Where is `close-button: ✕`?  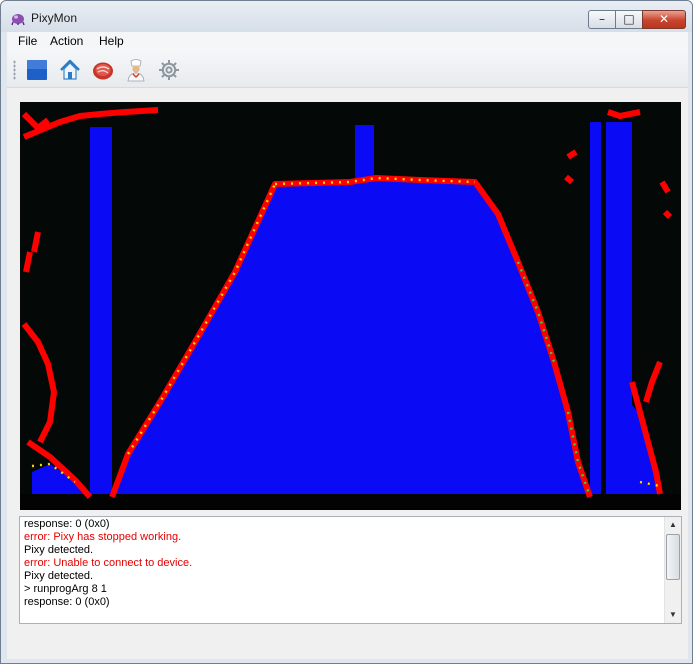
close-button: ✕ is located at coordinates (664, 19).